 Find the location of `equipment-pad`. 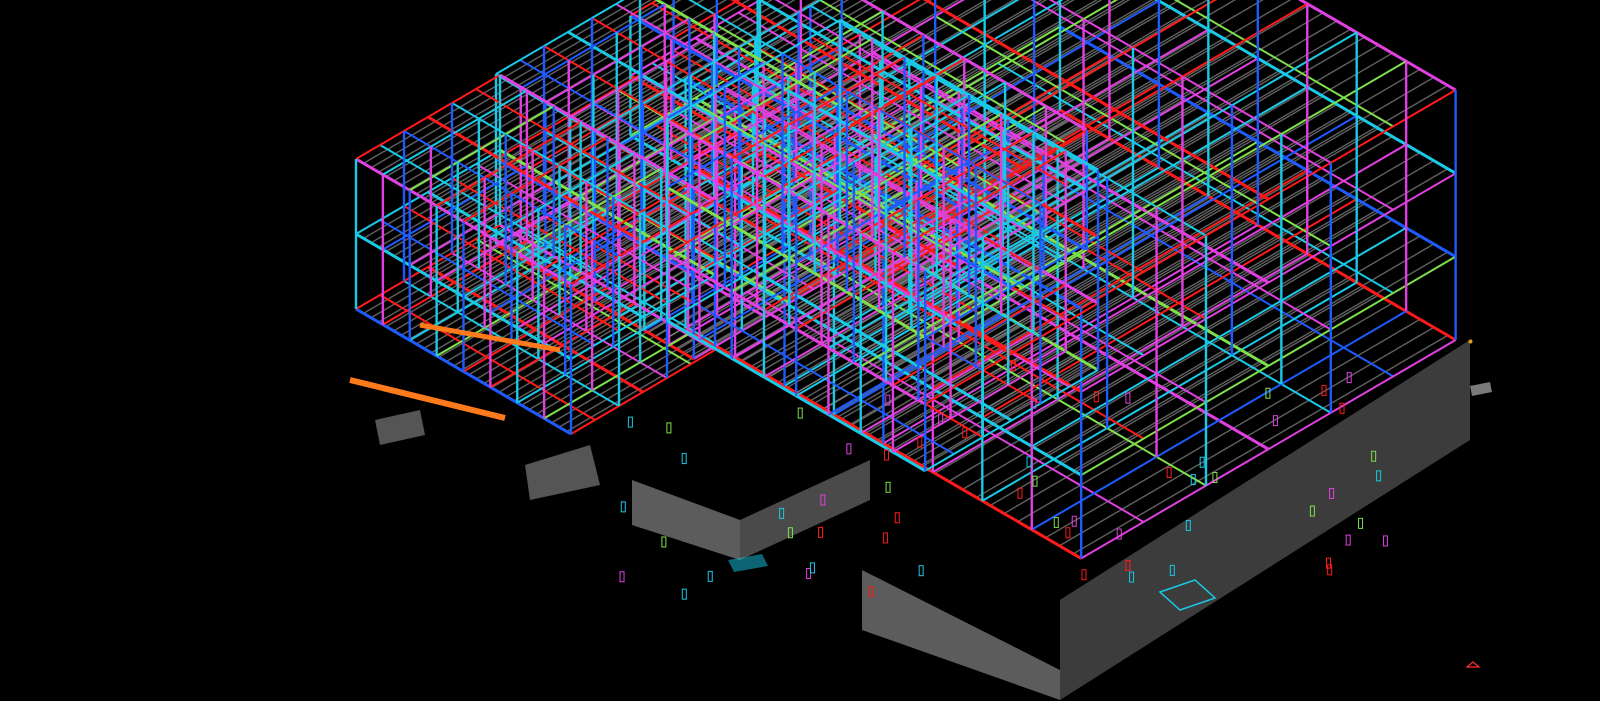

equipment-pad is located at coordinates (1481, 389).